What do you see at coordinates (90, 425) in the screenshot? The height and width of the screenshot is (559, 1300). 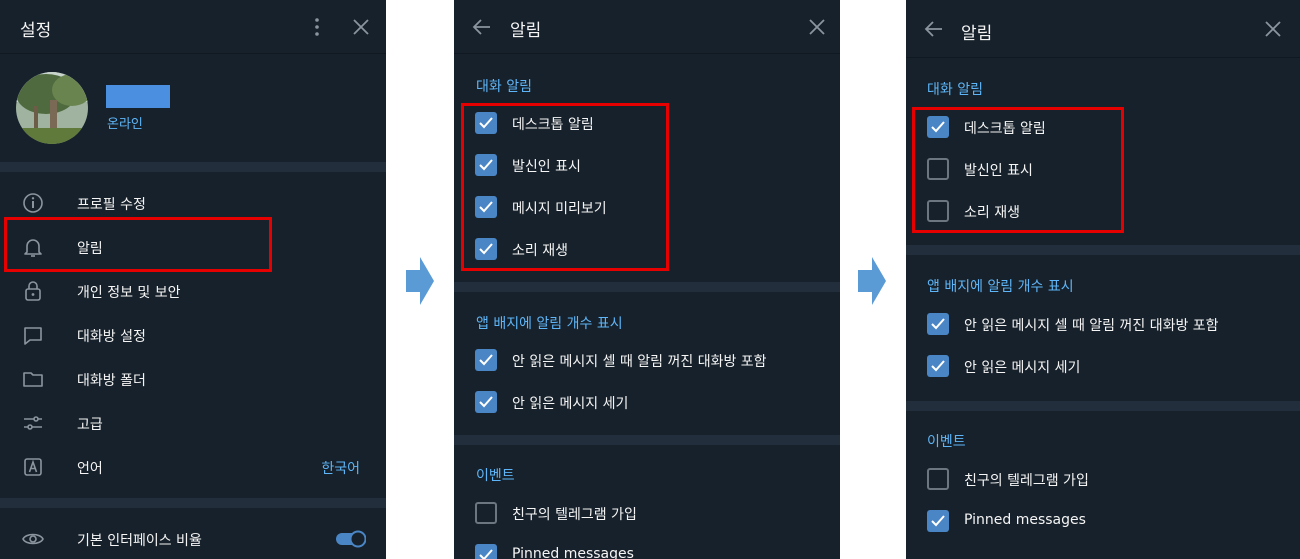 I see `menu-label: 고급` at bounding box center [90, 425].